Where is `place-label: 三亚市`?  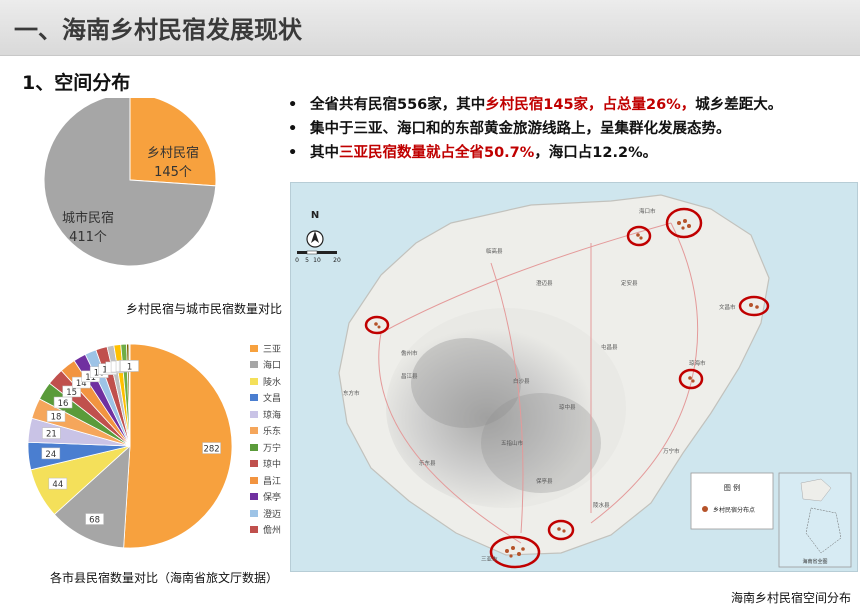 place-label: 三亚市 is located at coordinates (489, 559).